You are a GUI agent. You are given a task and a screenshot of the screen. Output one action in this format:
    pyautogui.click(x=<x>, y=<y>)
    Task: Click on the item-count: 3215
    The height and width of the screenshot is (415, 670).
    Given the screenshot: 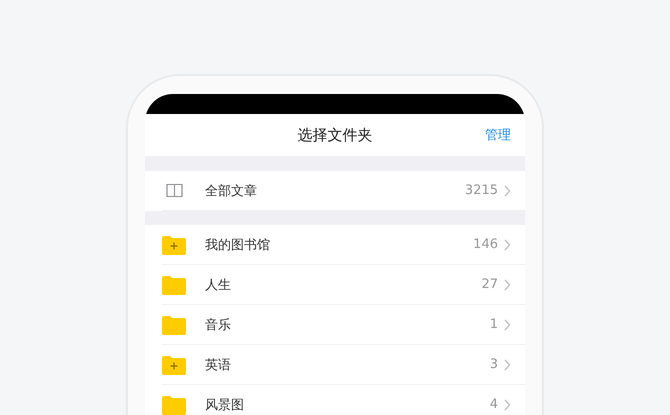 What is the action you would take?
    pyautogui.click(x=481, y=190)
    